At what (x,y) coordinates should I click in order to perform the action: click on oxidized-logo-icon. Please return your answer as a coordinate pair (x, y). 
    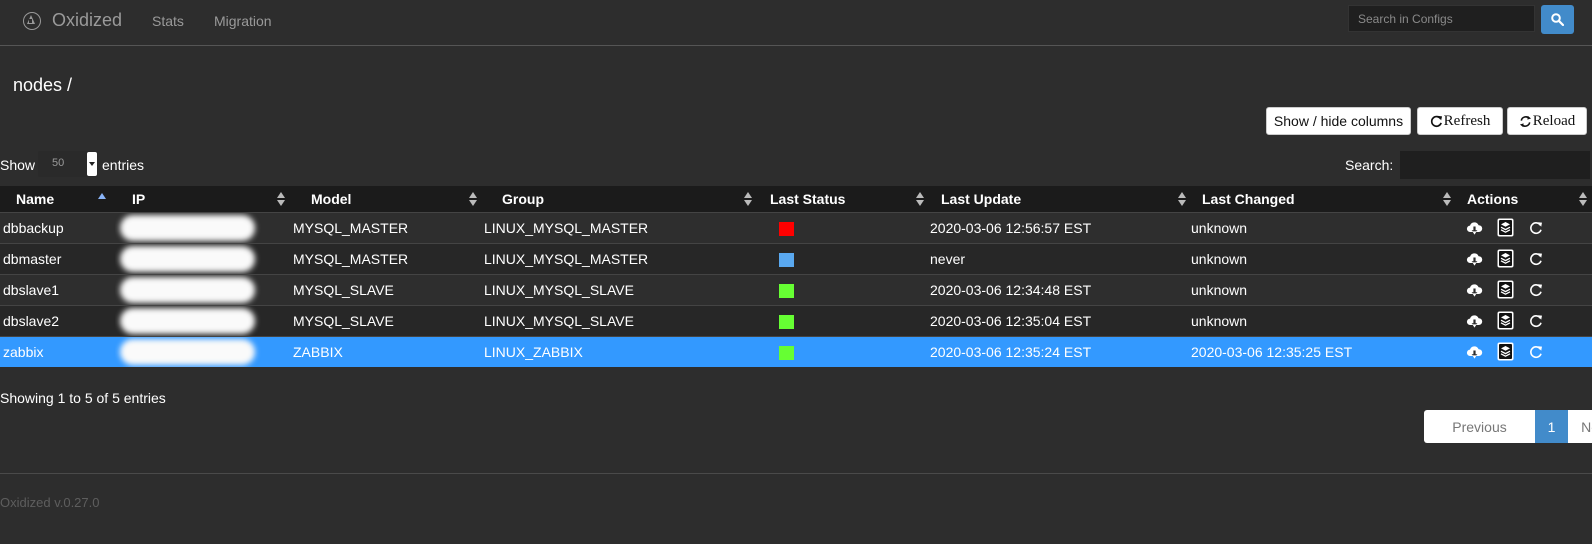
    Looking at the image, I should click on (32, 21).